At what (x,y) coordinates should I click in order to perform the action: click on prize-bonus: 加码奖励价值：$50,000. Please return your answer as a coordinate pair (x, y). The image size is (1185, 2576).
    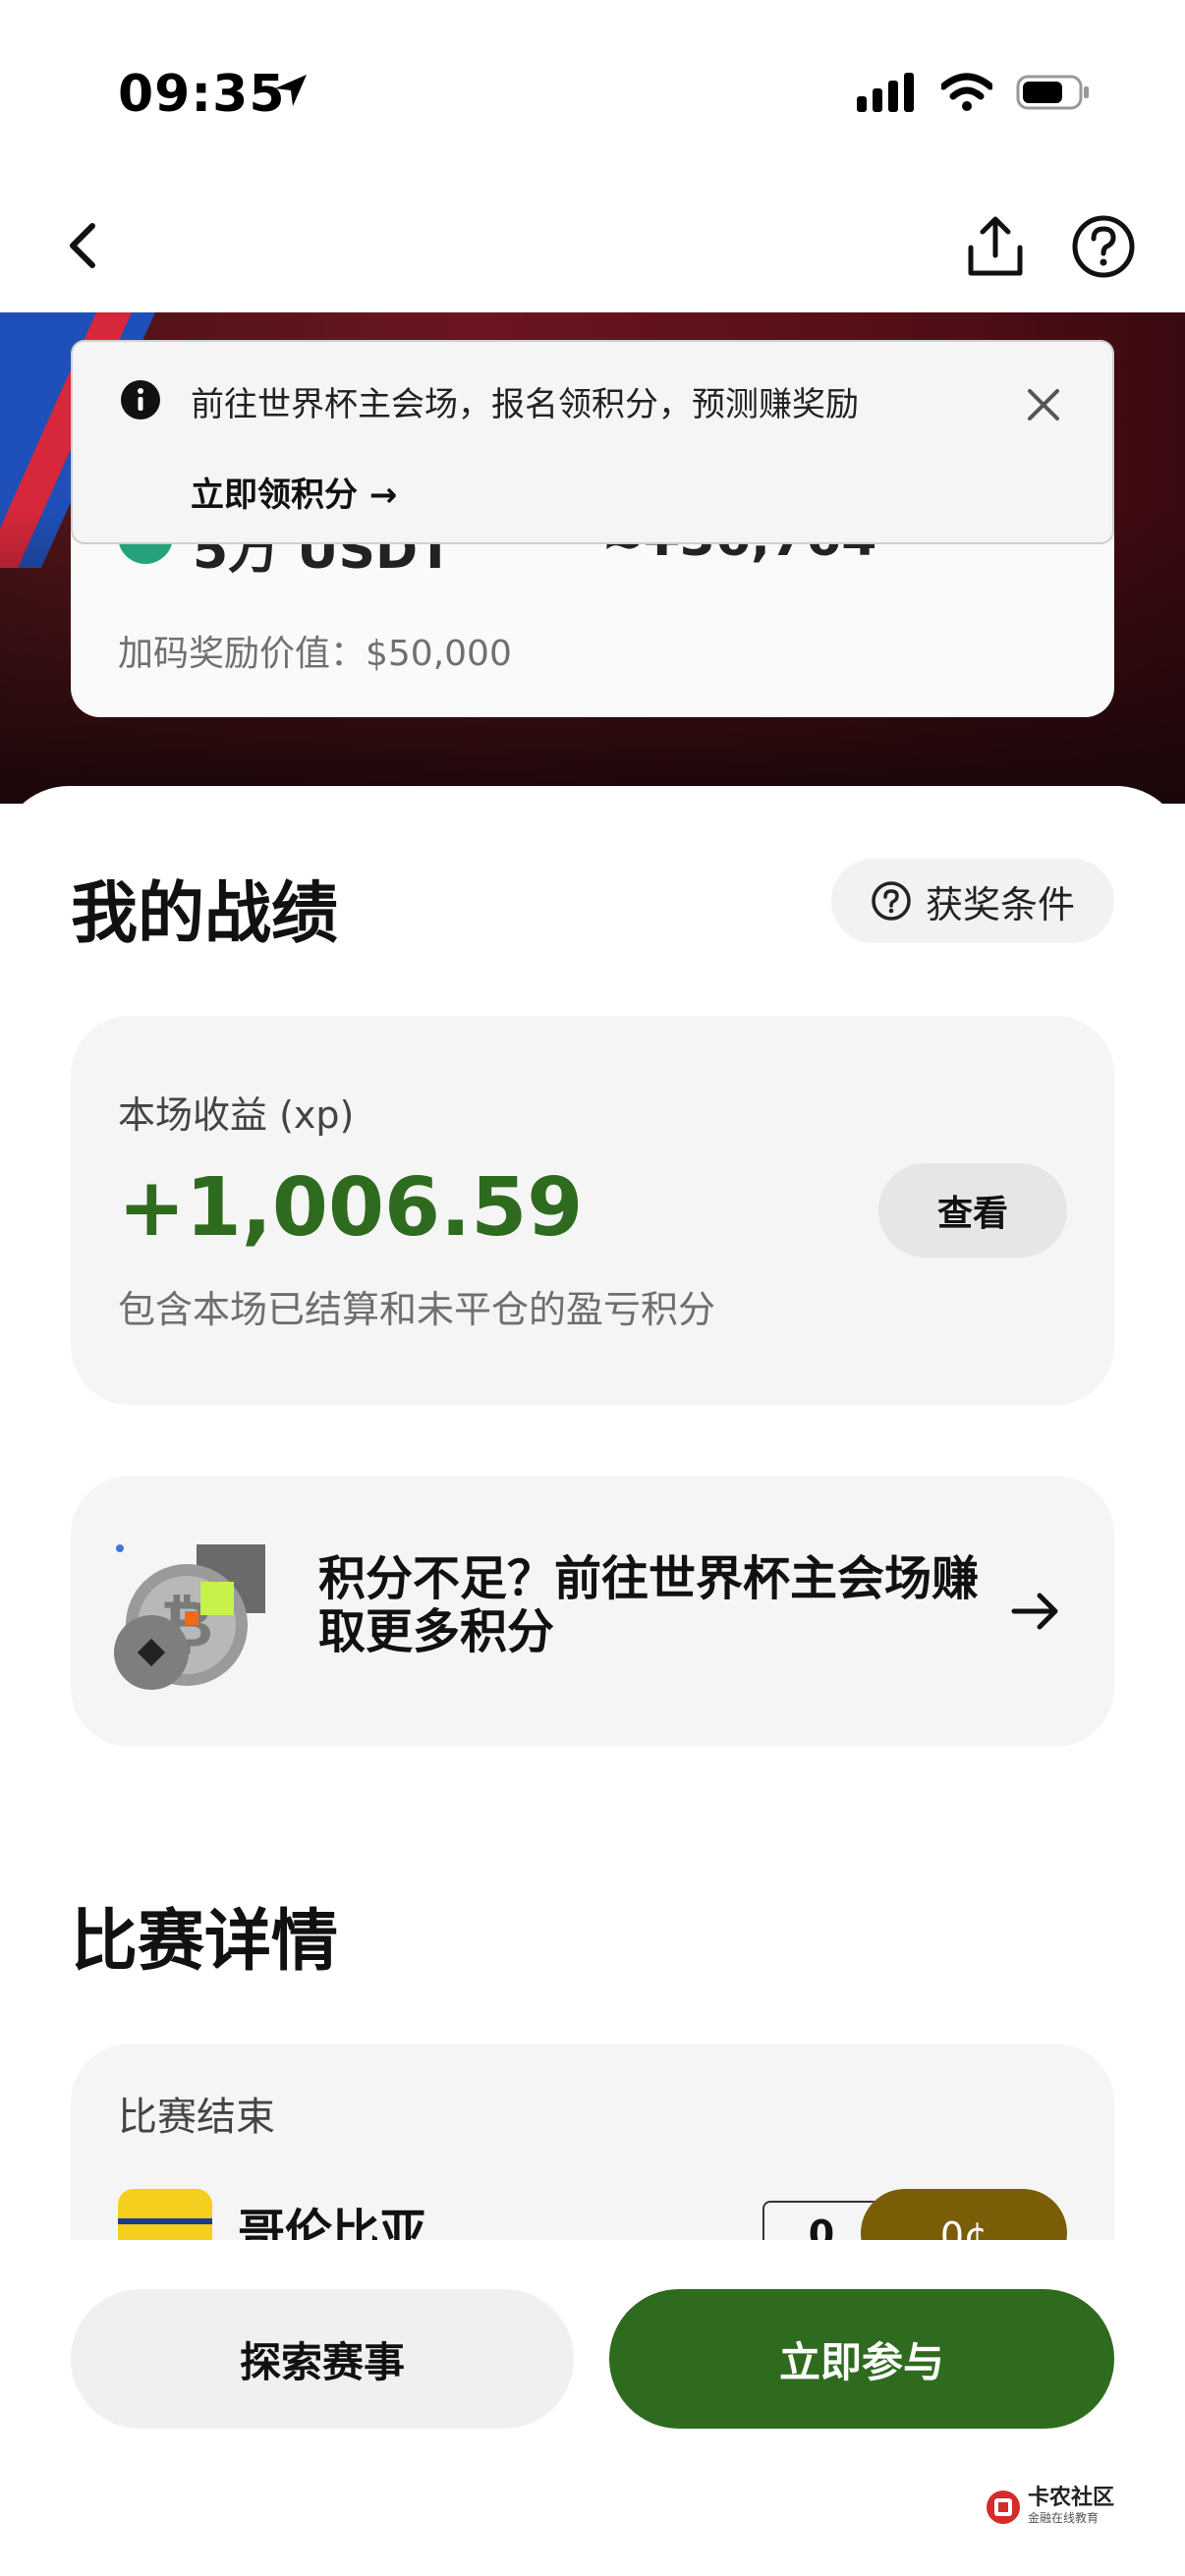
    Looking at the image, I should click on (315, 654).